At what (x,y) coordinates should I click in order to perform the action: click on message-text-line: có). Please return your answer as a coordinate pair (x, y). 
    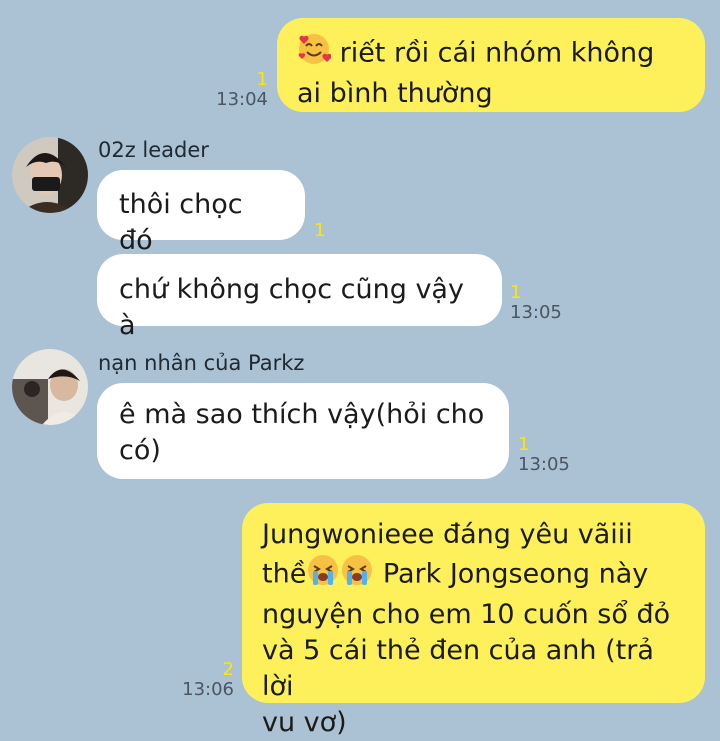
    Looking at the image, I should click on (140, 450).